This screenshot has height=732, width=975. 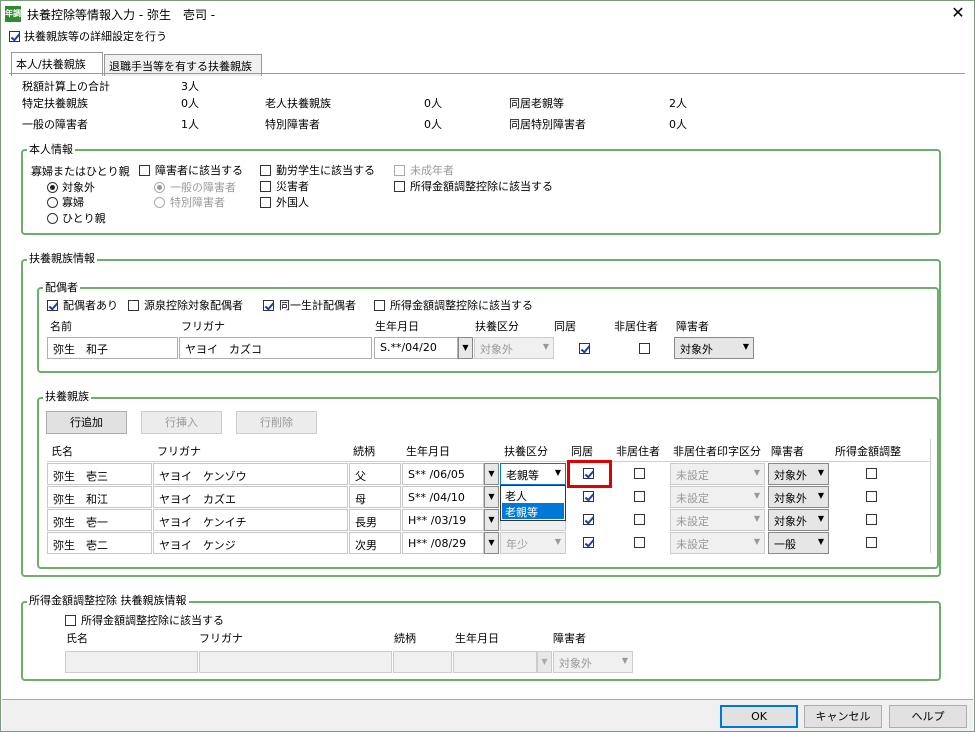 What do you see at coordinates (871, 473) in the screenshot?
I see `family-row-1-income-adj-checkbox` at bounding box center [871, 473].